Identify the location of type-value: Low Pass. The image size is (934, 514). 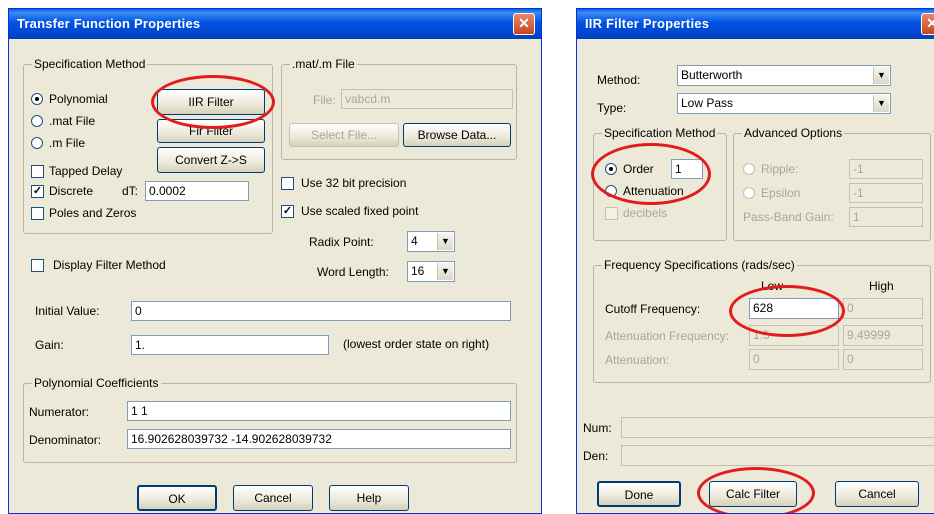
(707, 103).